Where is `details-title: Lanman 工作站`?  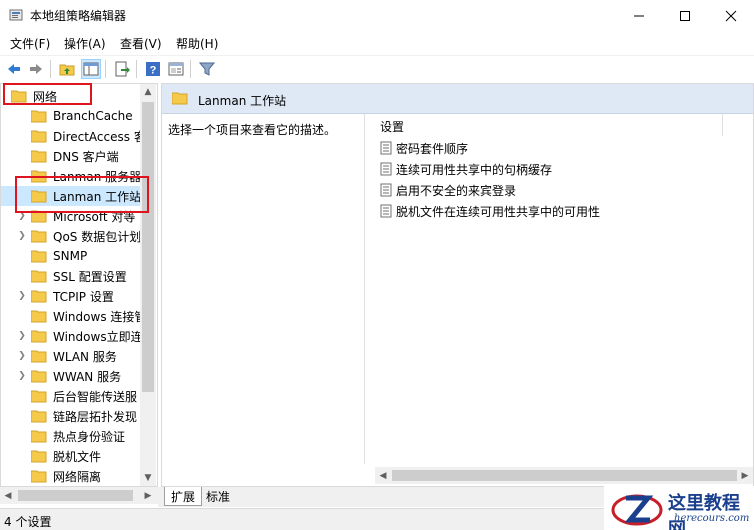 details-title: Lanman 工作站 is located at coordinates (242, 101).